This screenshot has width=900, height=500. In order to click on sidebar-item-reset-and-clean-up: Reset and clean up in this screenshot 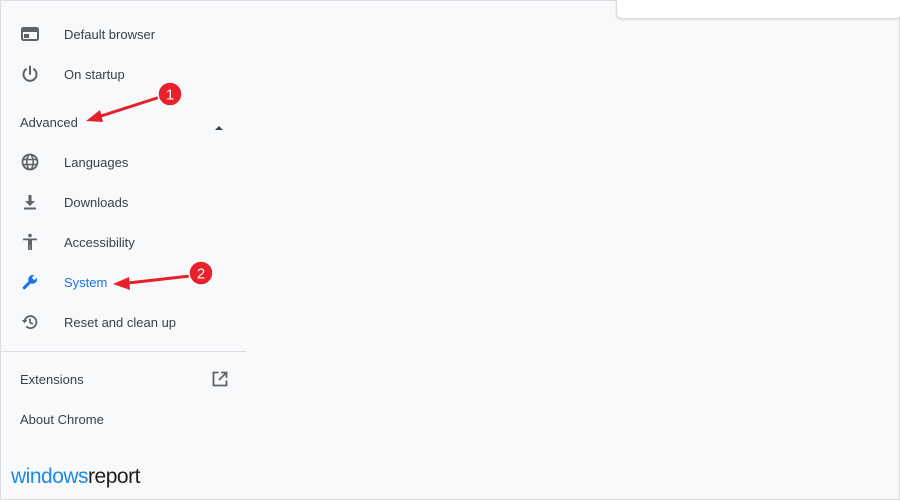, I will do `click(123, 322)`.